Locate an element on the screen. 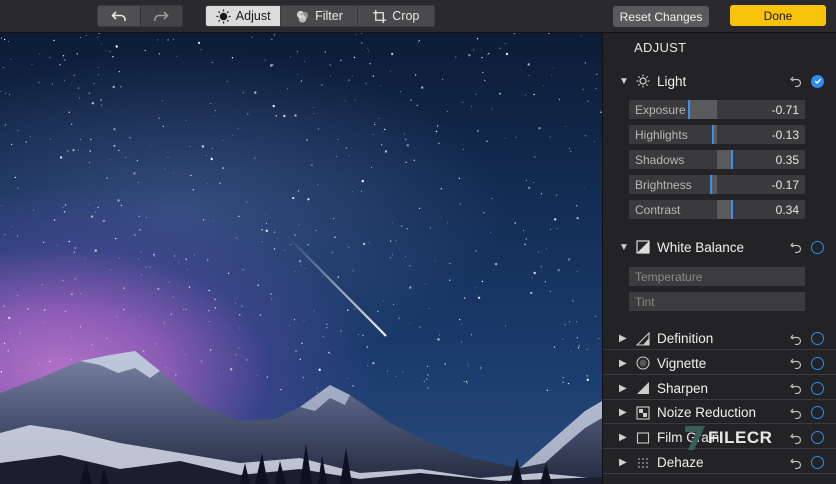 This screenshot has width=836, height=484. tab-crop: Crop is located at coordinates (396, 16).